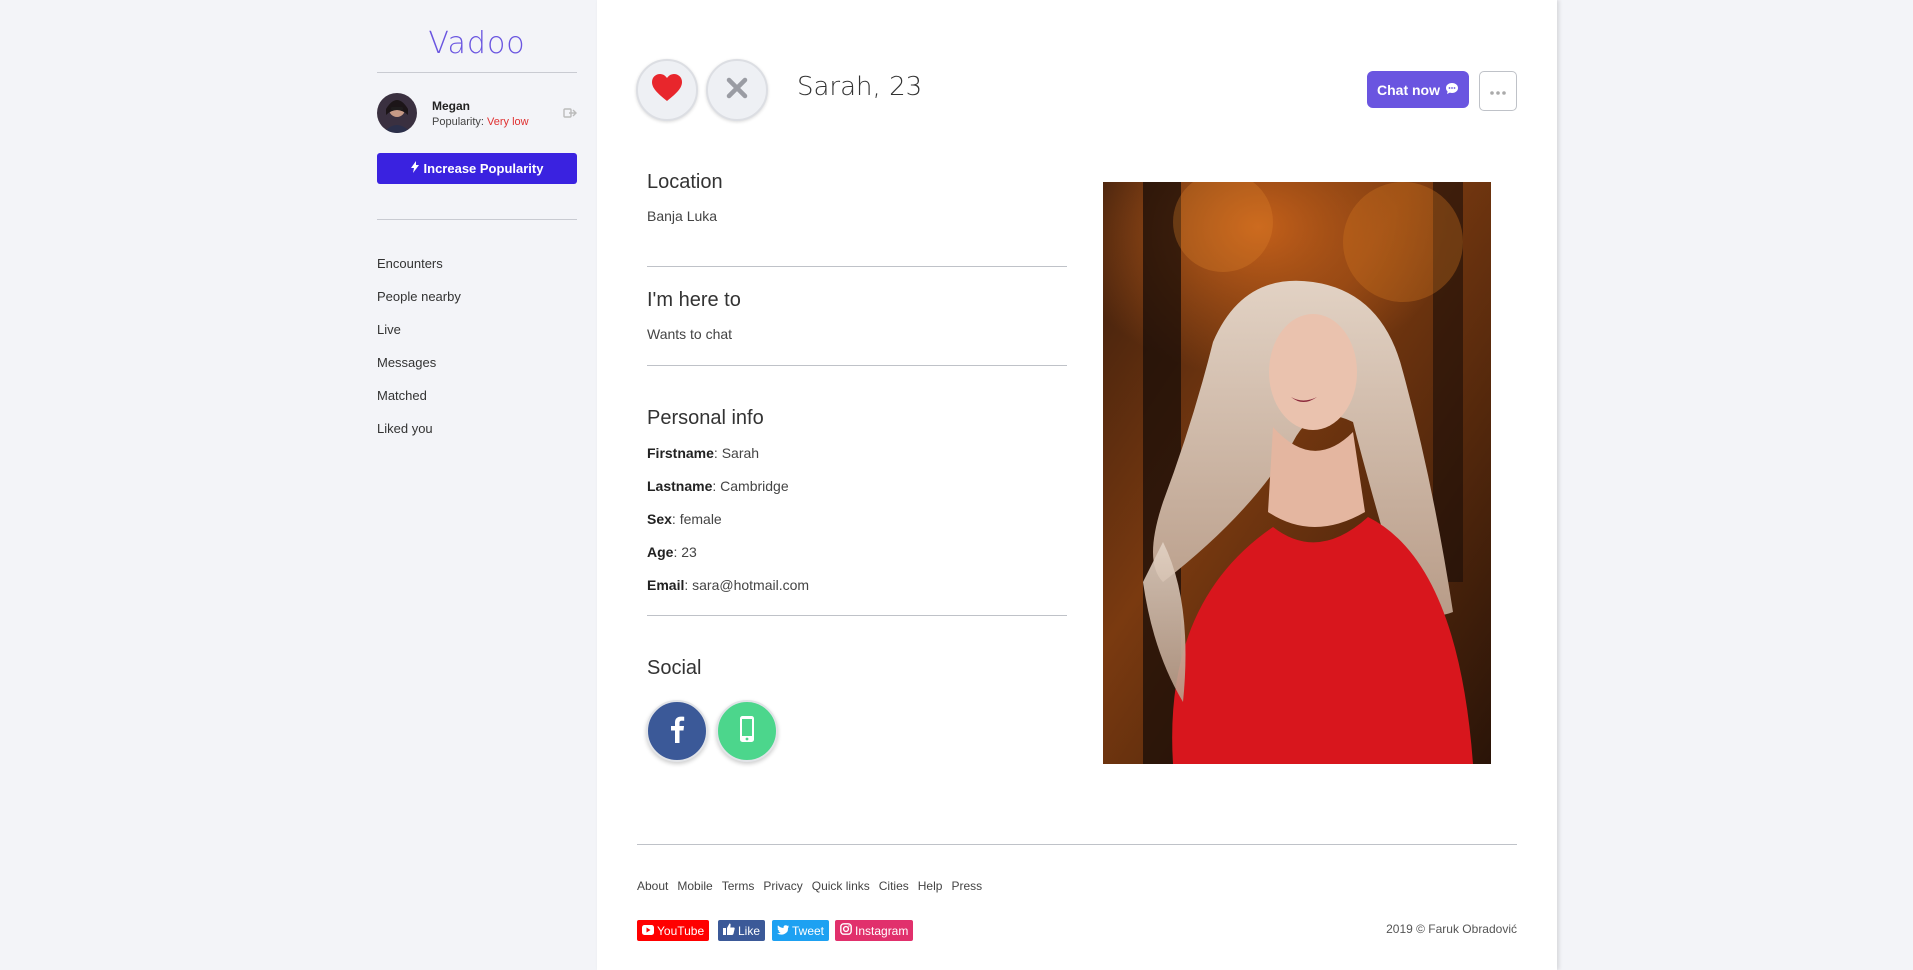 The width and height of the screenshot is (1913, 970). What do you see at coordinates (846, 930) in the screenshot?
I see `instagram-icon` at bounding box center [846, 930].